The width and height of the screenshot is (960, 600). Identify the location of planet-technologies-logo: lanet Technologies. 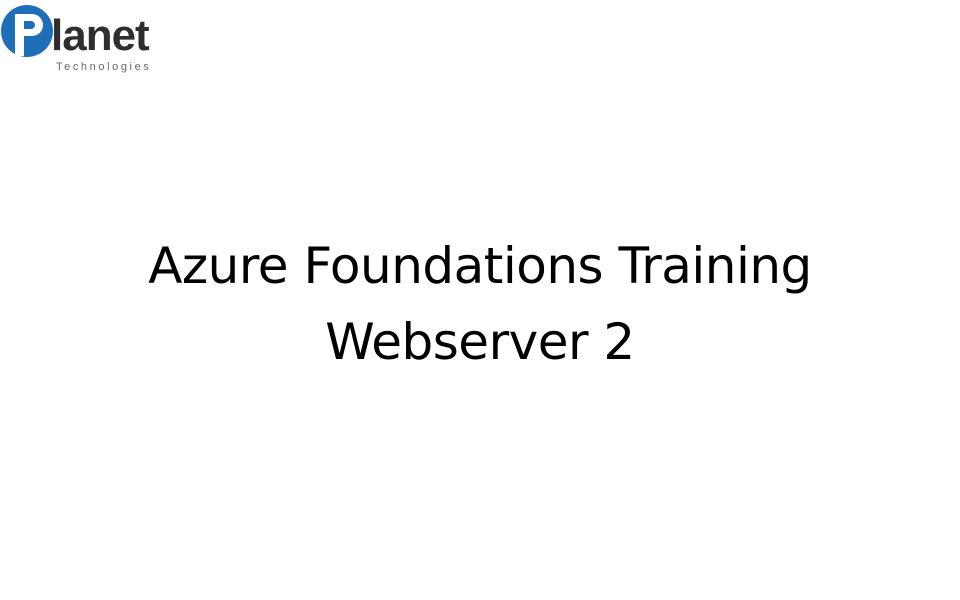
(90, 40).